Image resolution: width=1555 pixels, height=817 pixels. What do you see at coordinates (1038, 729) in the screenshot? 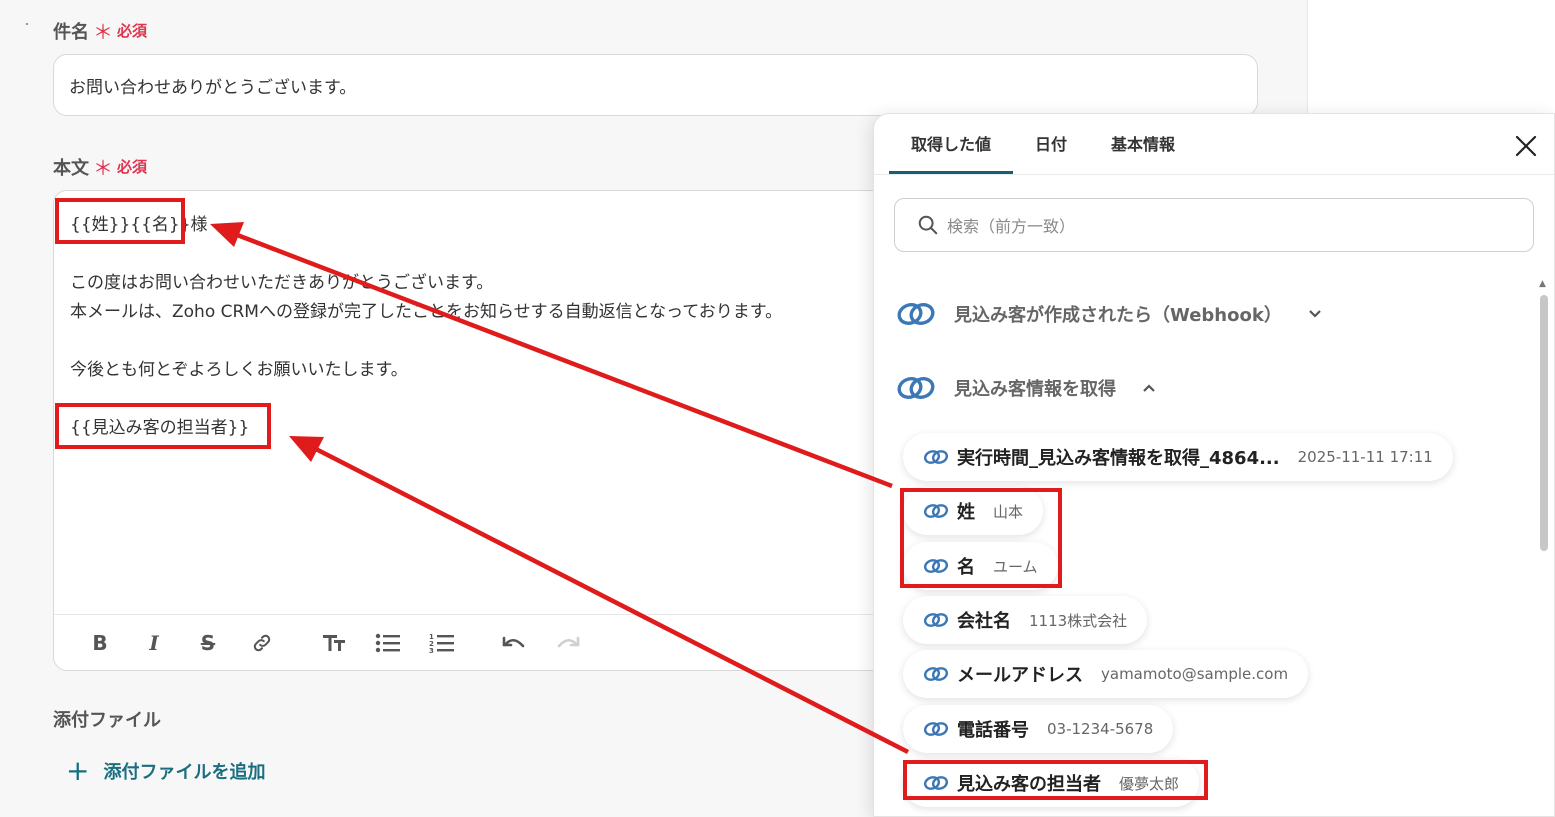
I see `value-chip-phone: 電話番号 03-1234-5678` at bounding box center [1038, 729].